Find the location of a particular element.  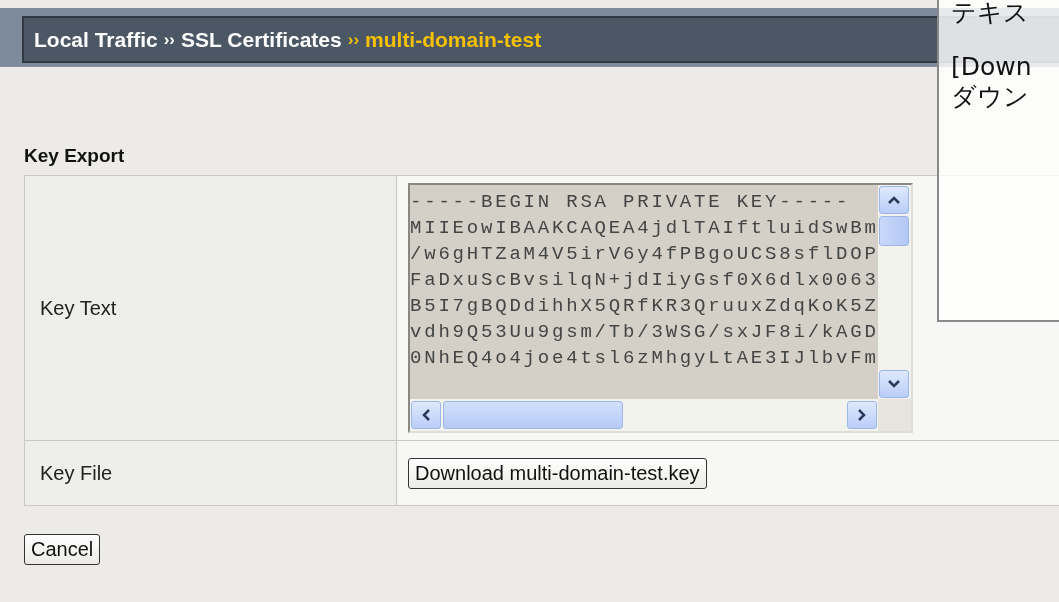

caret-down-icon is located at coordinates (894, 384).